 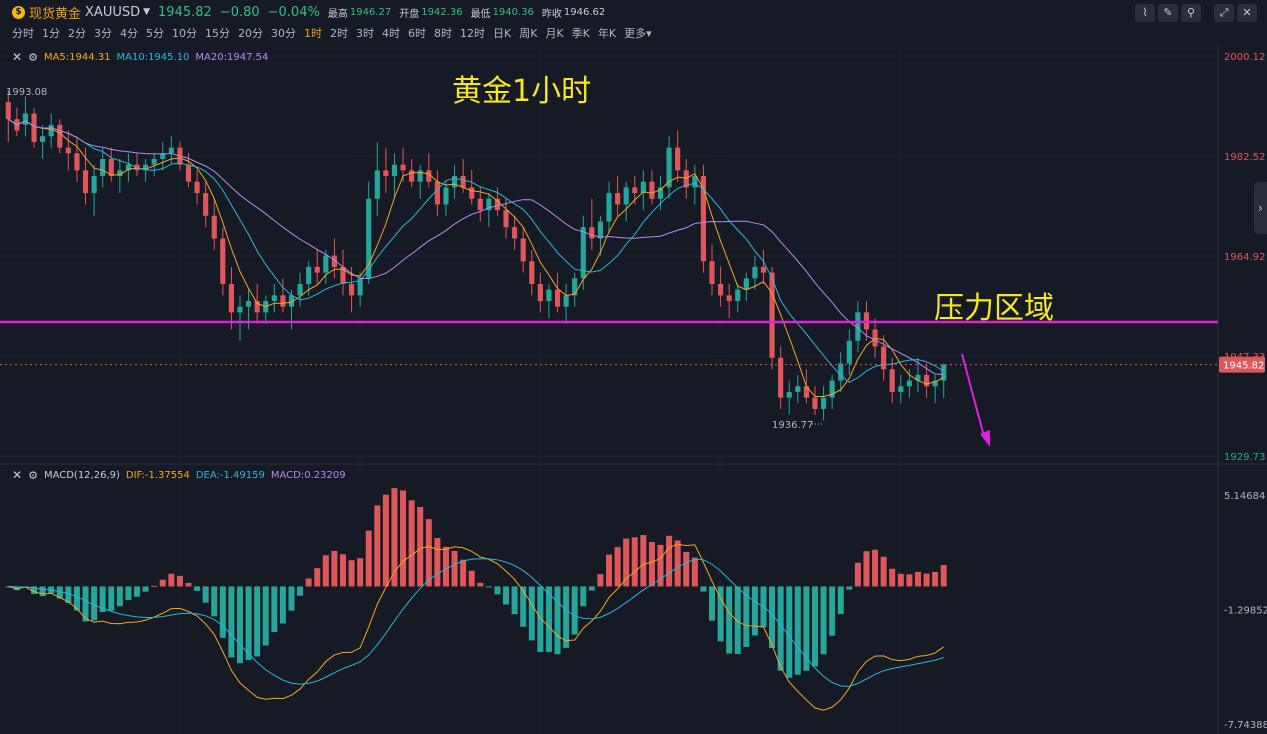 What do you see at coordinates (1260, 208) in the screenshot?
I see `expand-panel-handle: ›` at bounding box center [1260, 208].